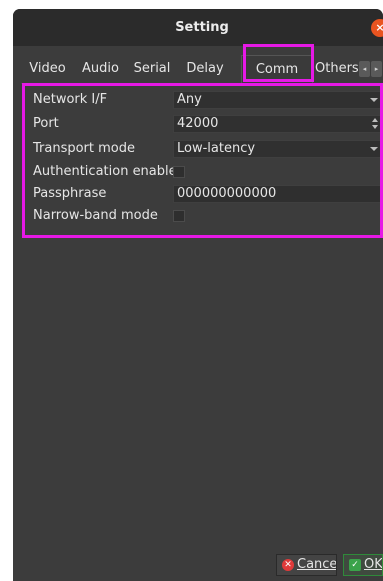 The width and height of the screenshot is (383, 581). What do you see at coordinates (376, 124) in the screenshot?
I see `spin-arrows-icon` at bounding box center [376, 124].